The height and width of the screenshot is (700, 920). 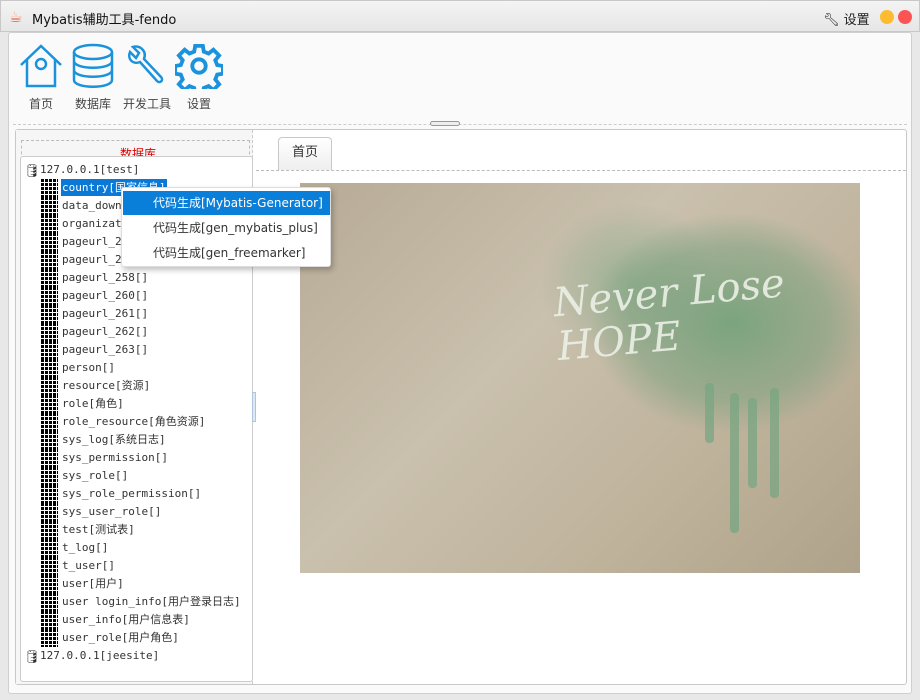 I want to click on home-icon, so click(x=41, y=66).